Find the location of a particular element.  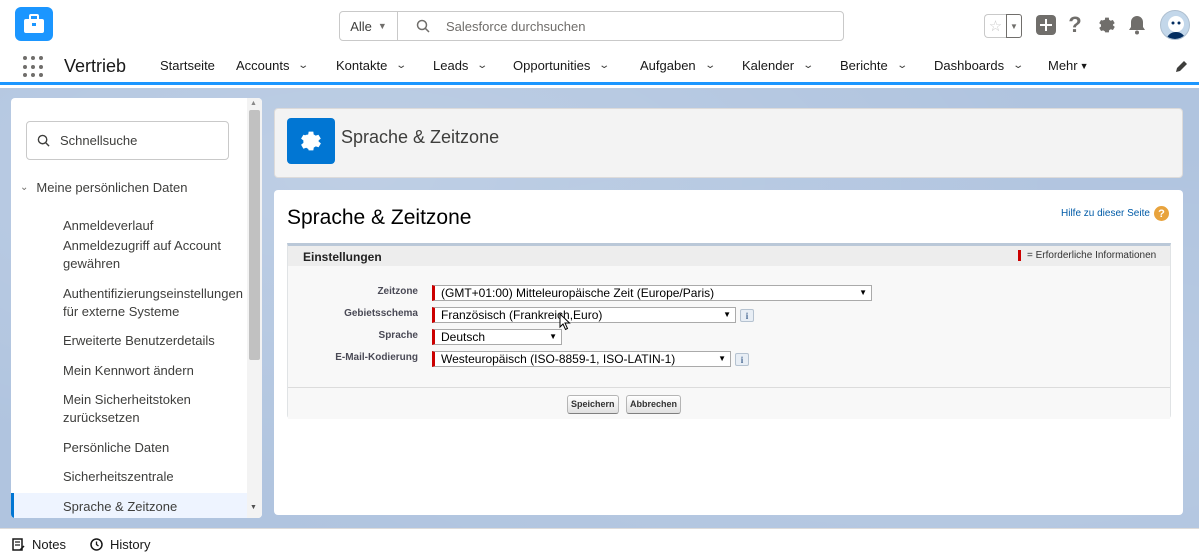

scrollbar-thumb is located at coordinates (254, 235).